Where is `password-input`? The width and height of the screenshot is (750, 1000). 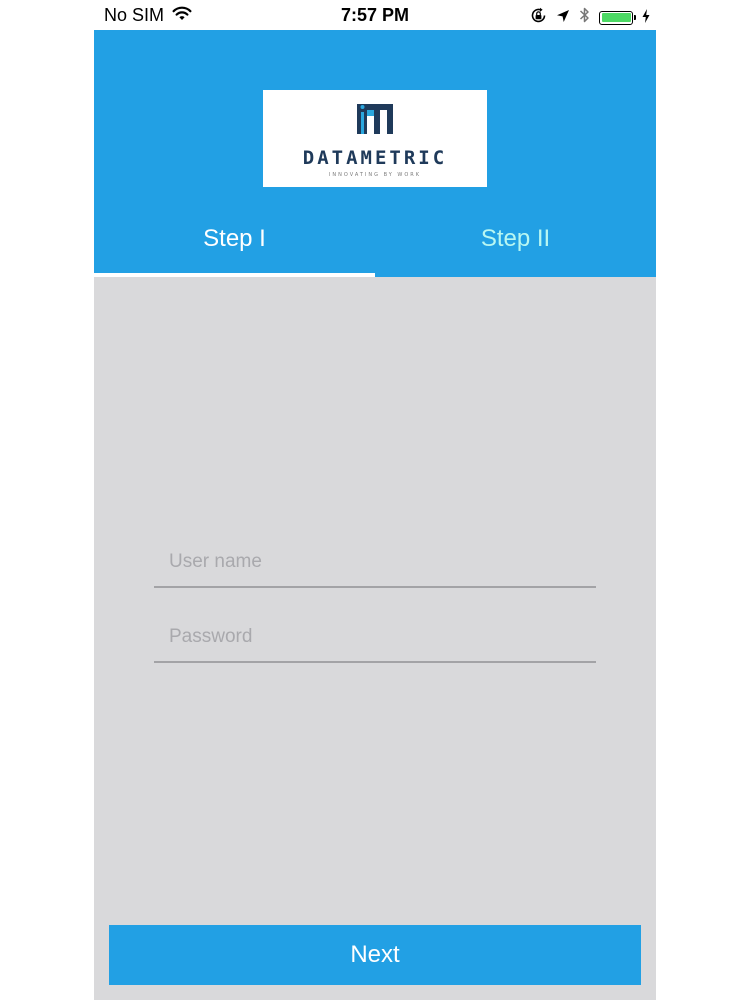 password-input is located at coordinates (375, 637).